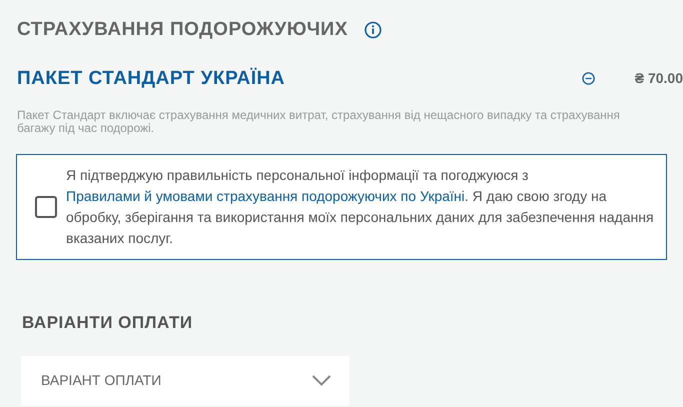 This screenshot has width=683, height=407. I want to click on chevron-down-icon, so click(321, 380).